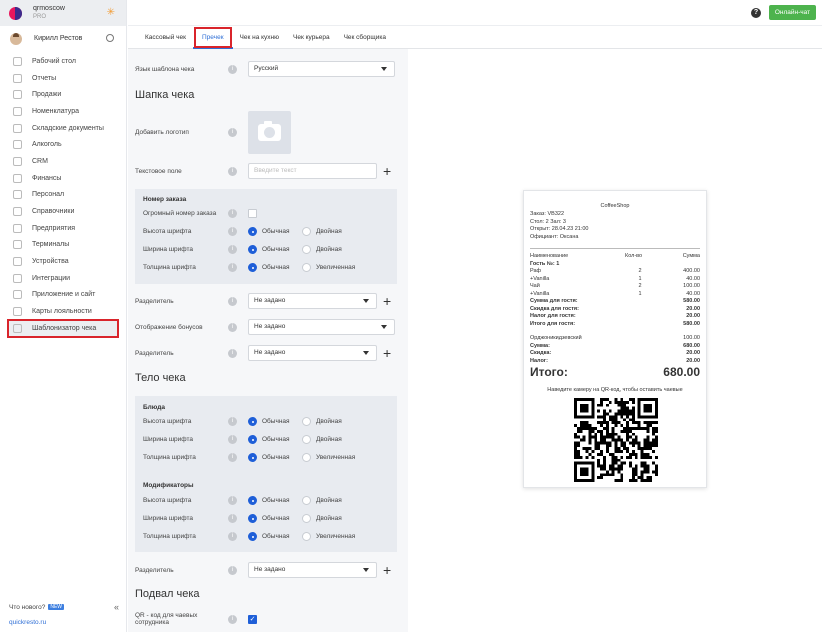 The height and width of the screenshot is (632, 822). I want to click on sun-icon: ✳, so click(111, 12).